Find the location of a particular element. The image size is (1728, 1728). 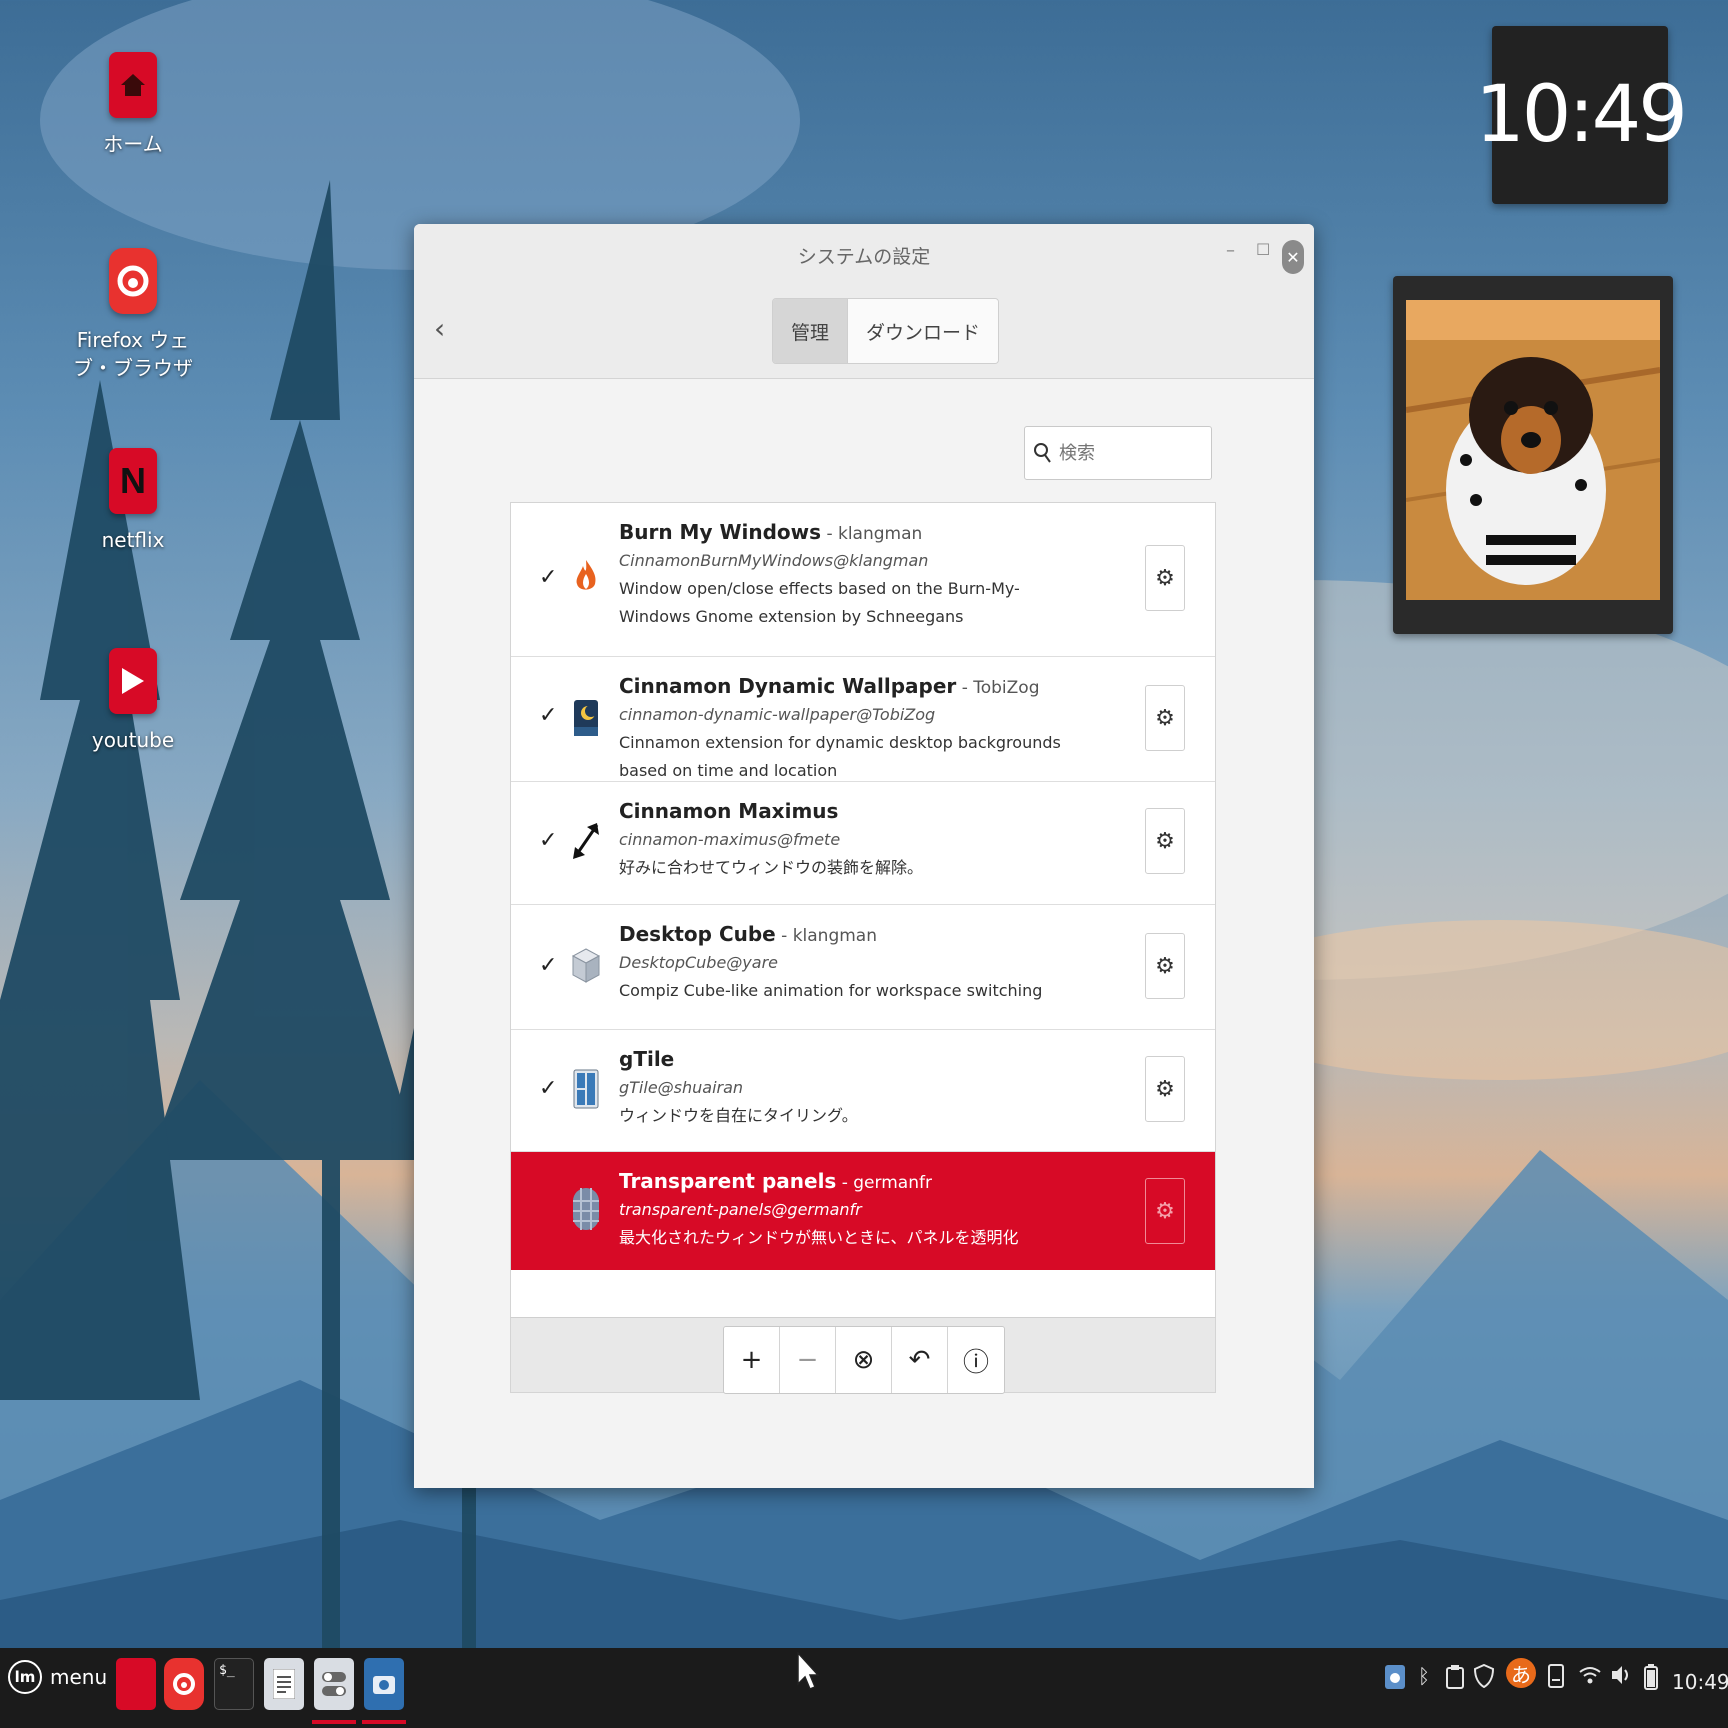

screenshot-tray-icon is located at coordinates (1395, 1680).